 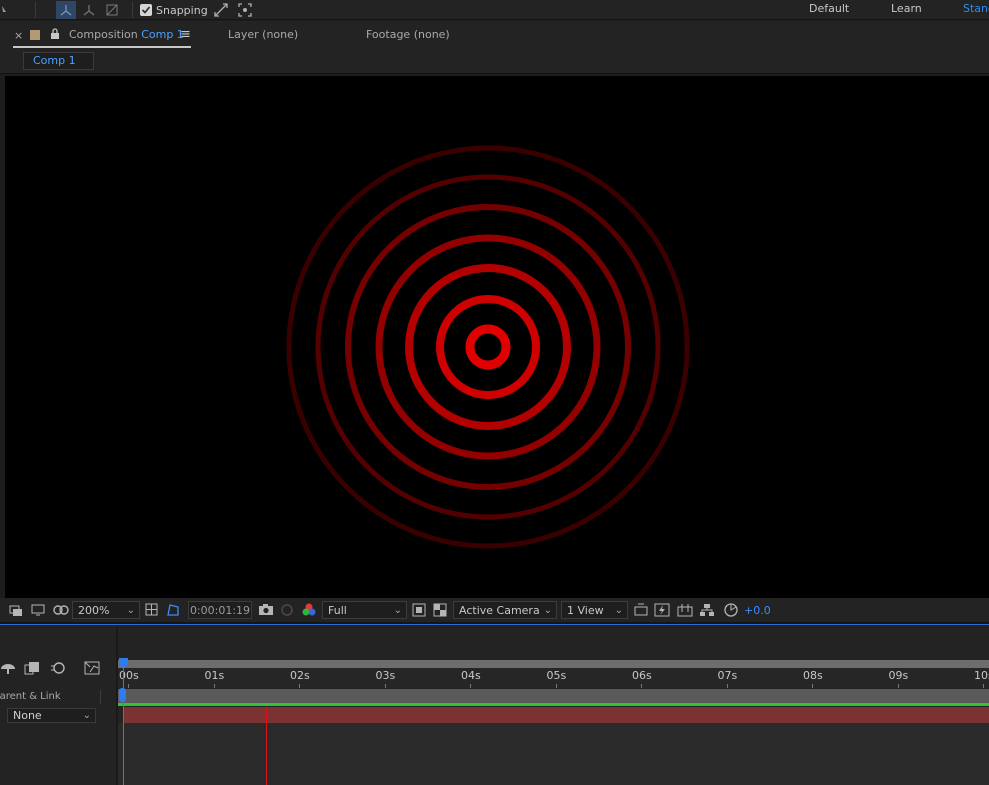 I want to click on ruler-label: 00s, so click(x=129, y=675).